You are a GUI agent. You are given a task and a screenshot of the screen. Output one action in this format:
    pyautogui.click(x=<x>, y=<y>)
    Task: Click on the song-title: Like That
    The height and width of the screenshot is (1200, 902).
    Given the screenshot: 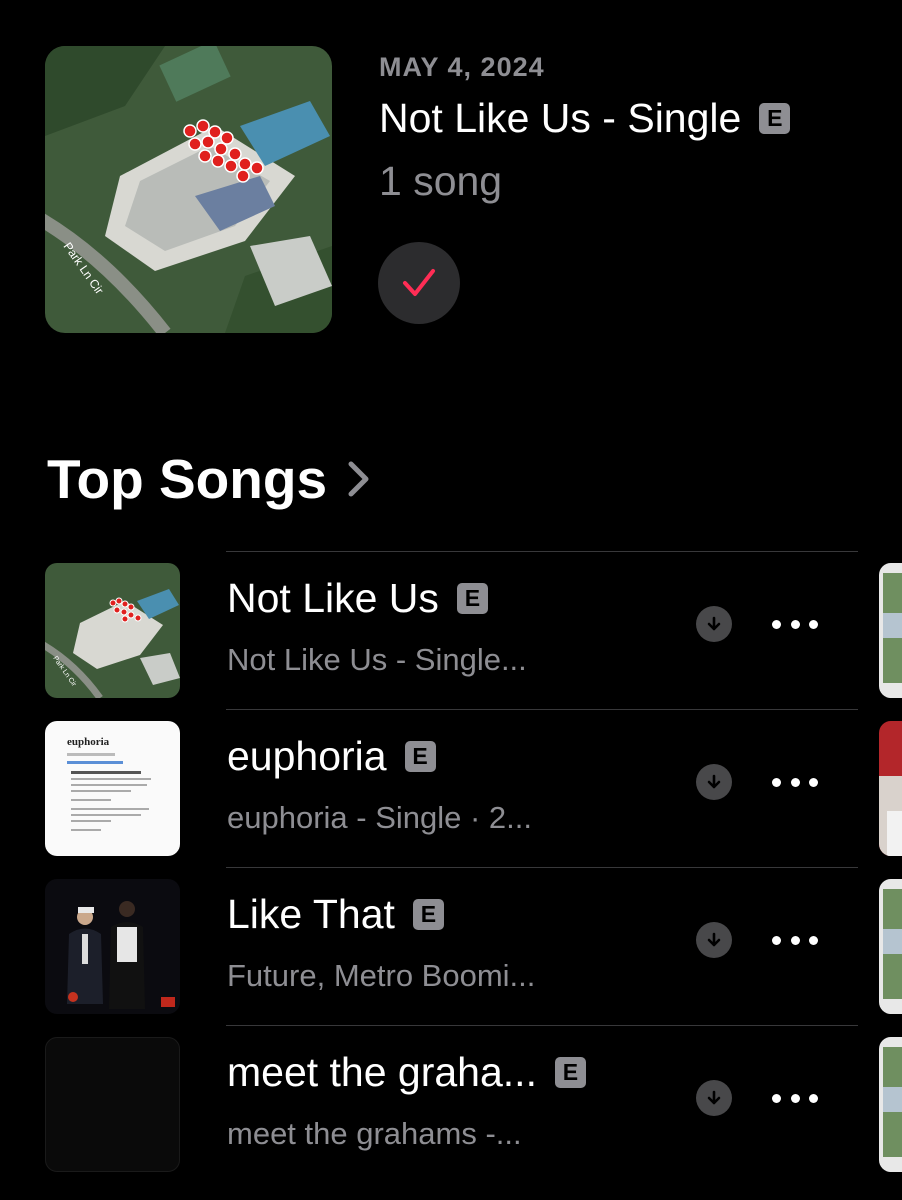 What is the action you would take?
    pyautogui.click(x=311, y=914)
    